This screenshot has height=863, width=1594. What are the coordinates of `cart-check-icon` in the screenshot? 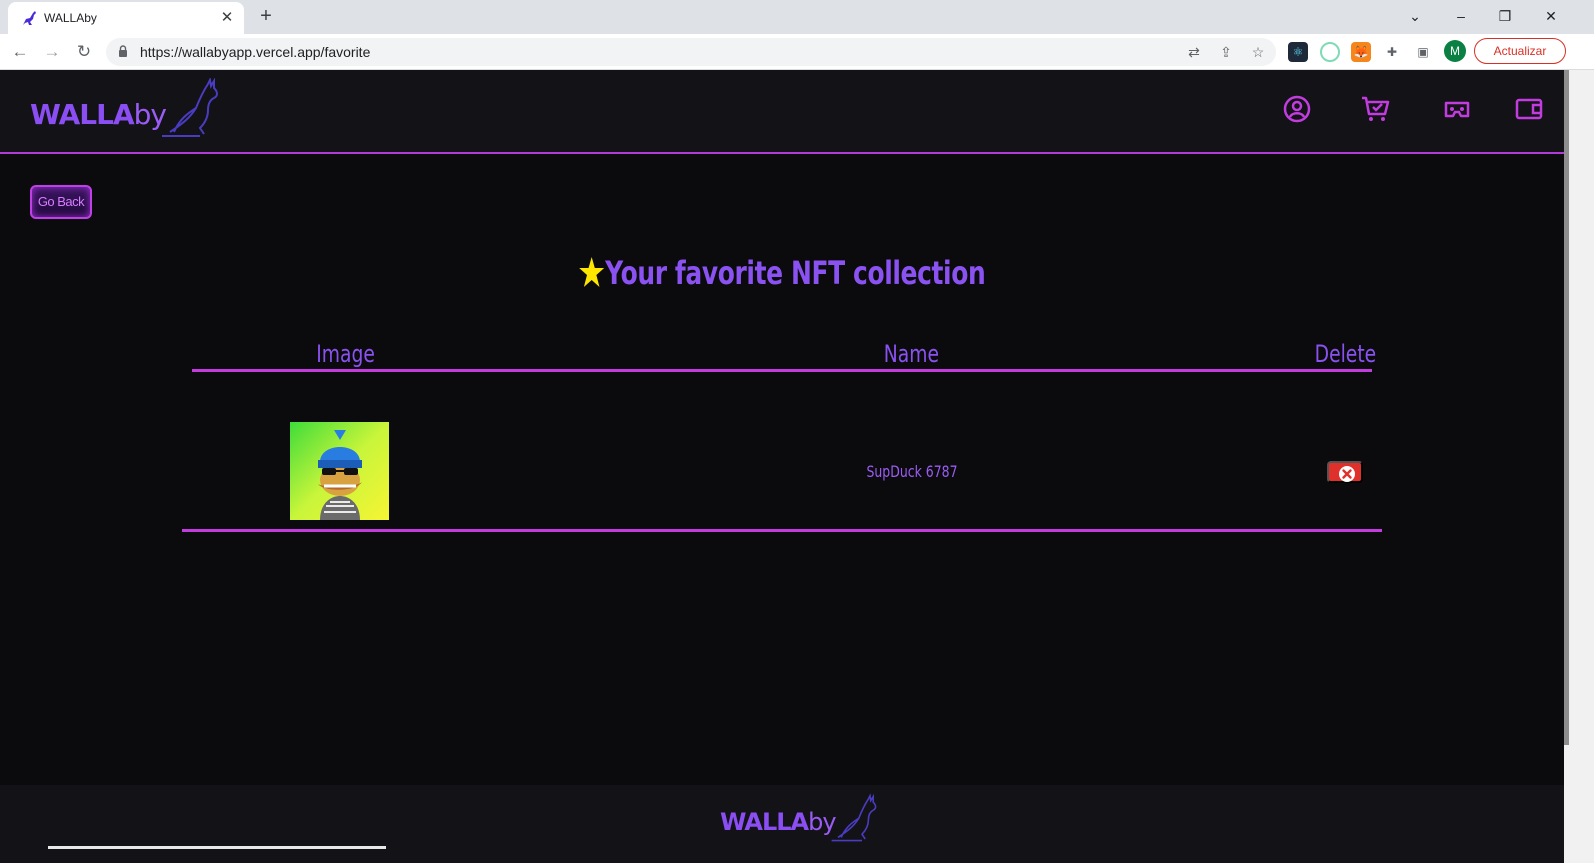 It's located at (1375, 109).